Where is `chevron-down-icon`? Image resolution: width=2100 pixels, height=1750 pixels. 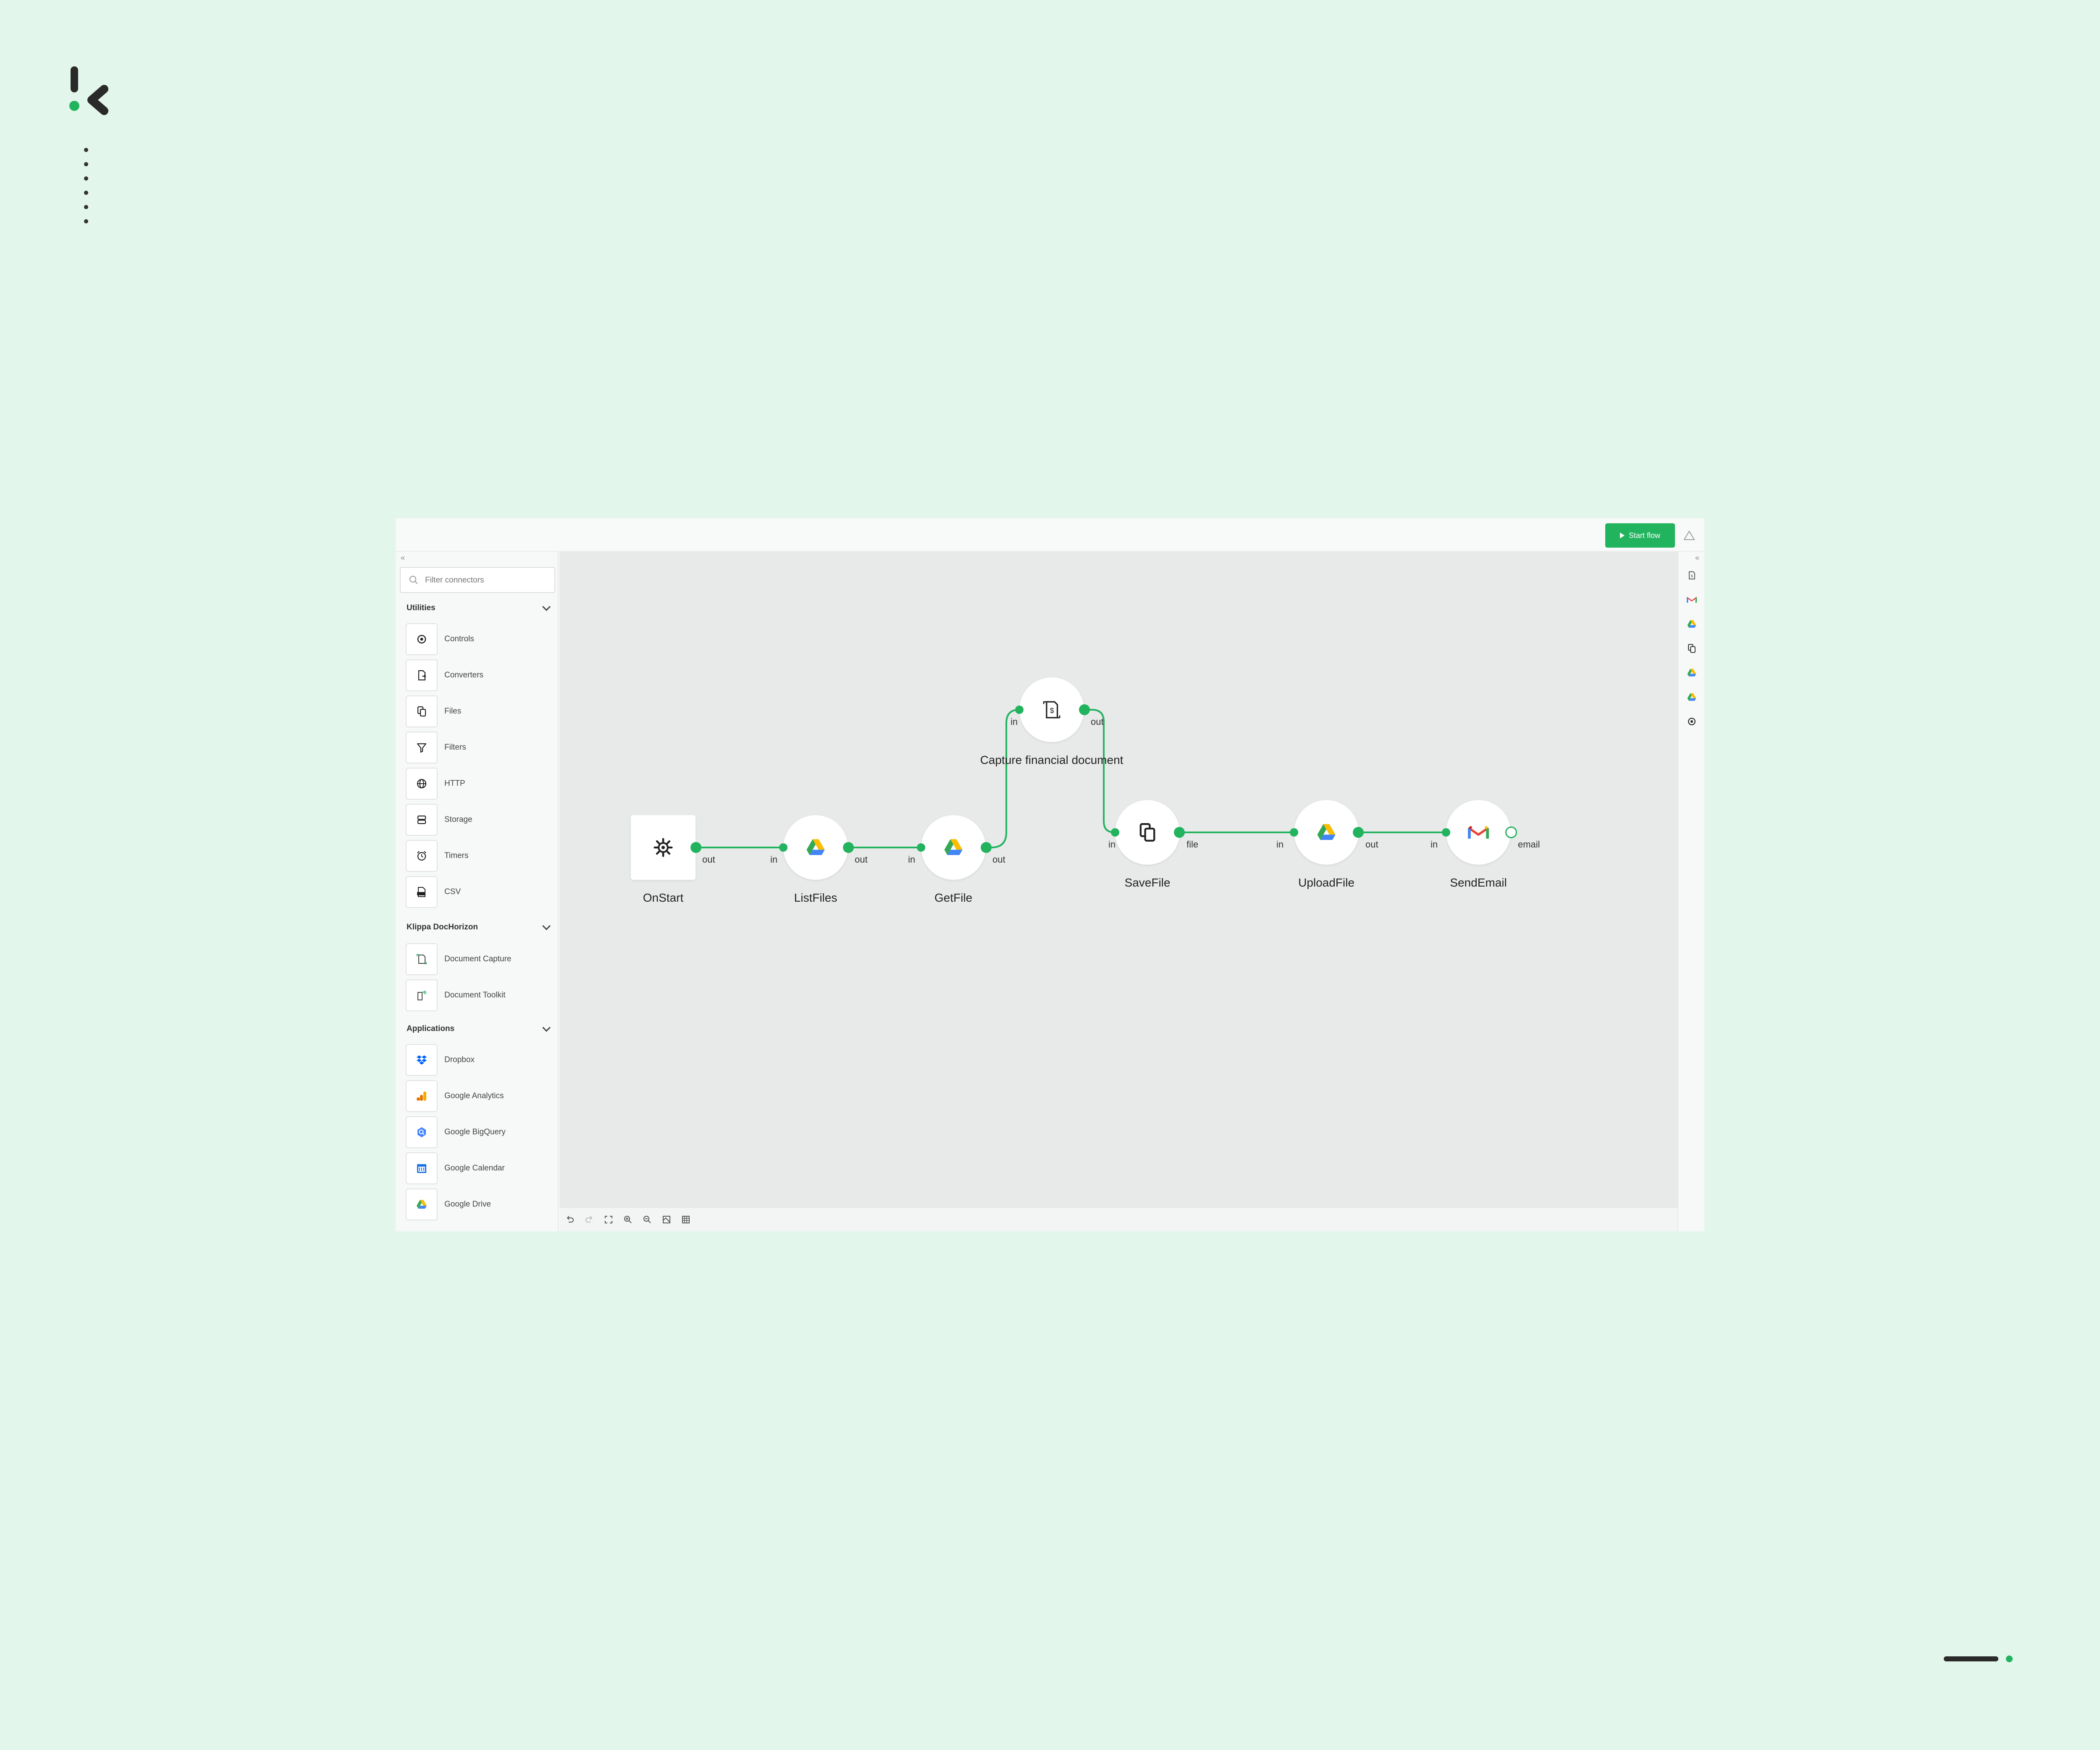
chevron-down-icon is located at coordinates (546, 1027).